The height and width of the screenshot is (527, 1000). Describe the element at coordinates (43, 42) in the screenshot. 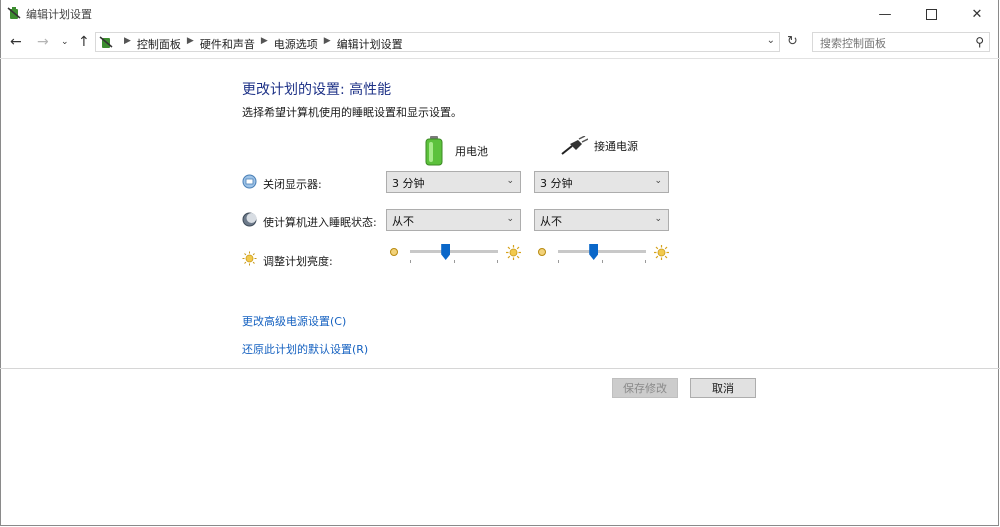

I see `forward-arrow-icon: →` at that location.